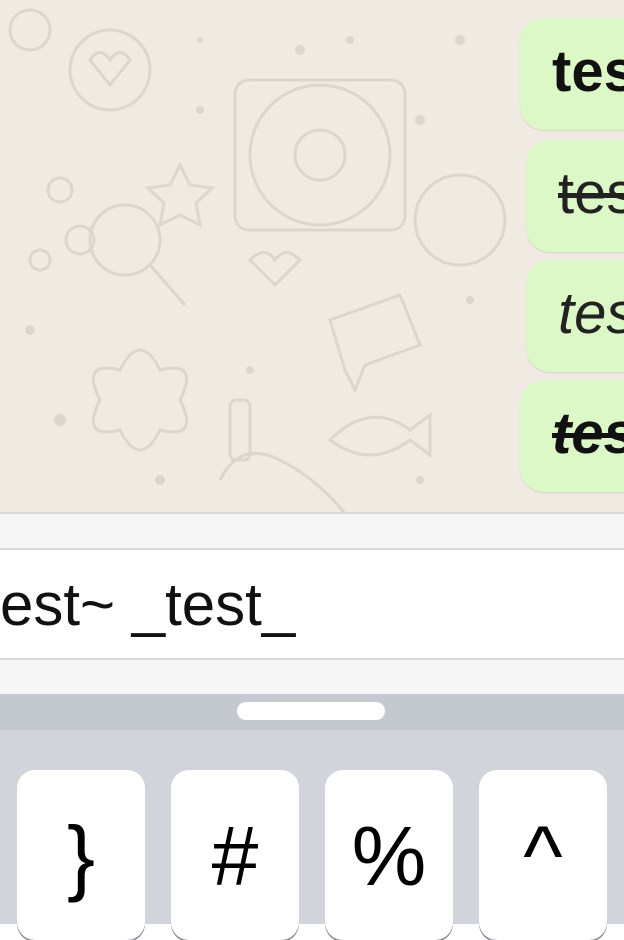 Image resolution: width=624 pixels, height=940 pixels. I want to click on message-input: est~ _test_, so click(312, 604).